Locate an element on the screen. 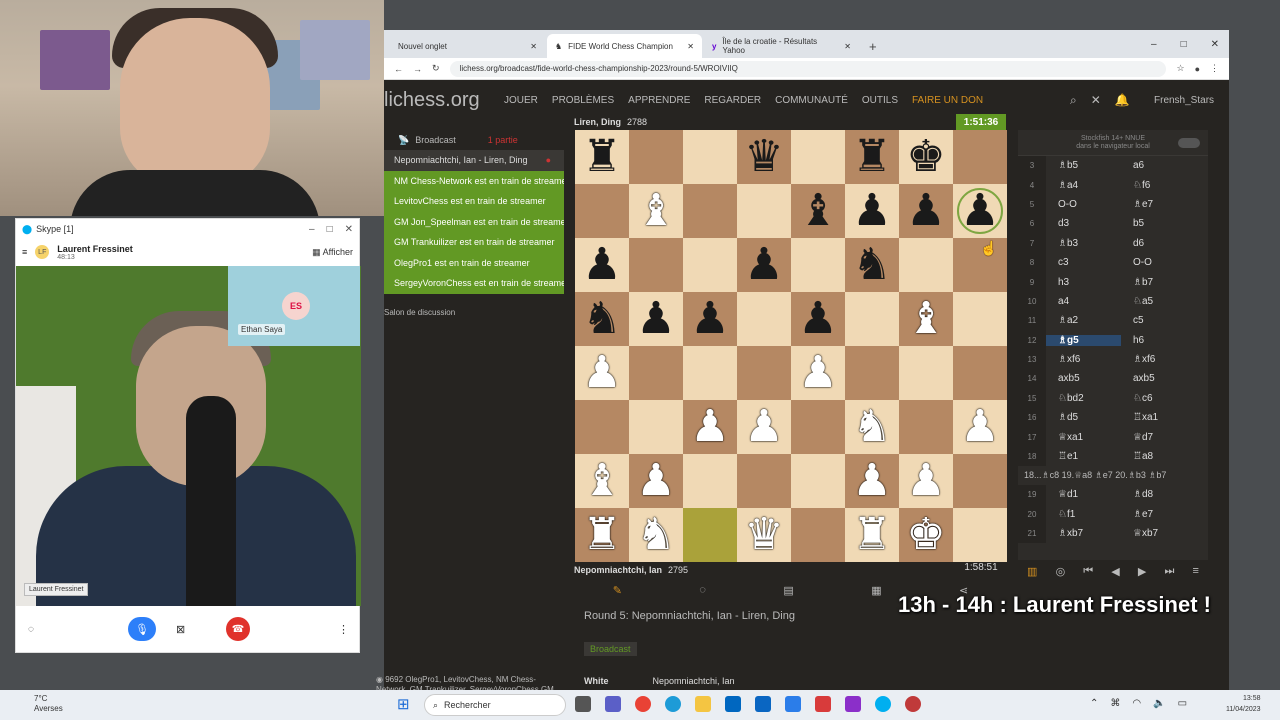 Image resolution: width=1280 pixels, height=720 pixels. white-move: ♖e1 is located at coordinates (1083, 456).